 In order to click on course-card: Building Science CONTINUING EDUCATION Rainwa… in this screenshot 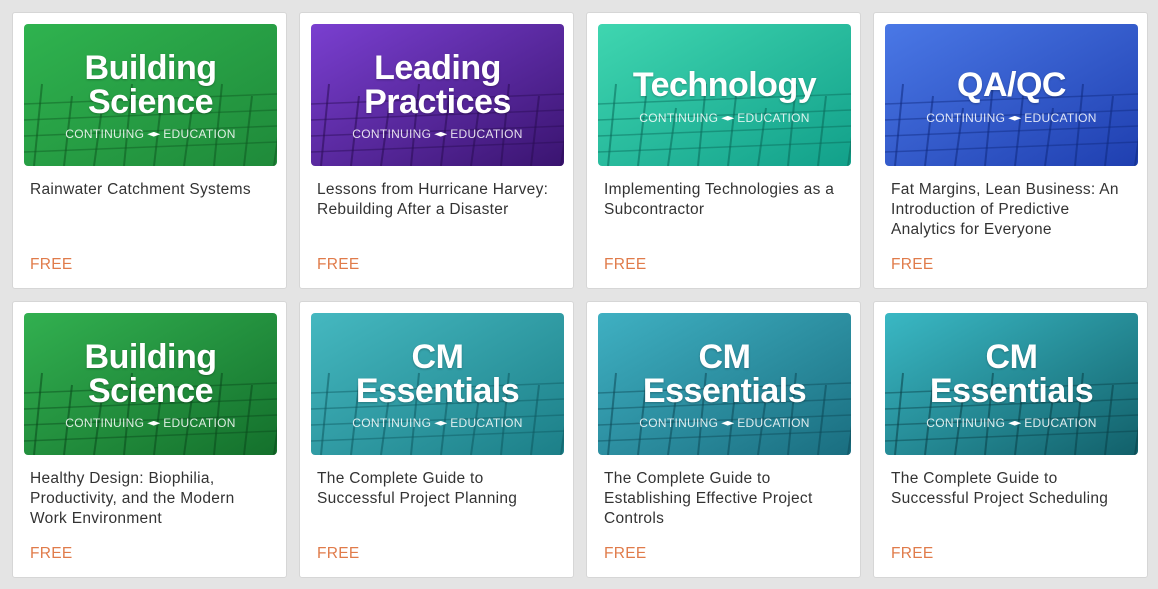, I will do `click(149, 150)`.